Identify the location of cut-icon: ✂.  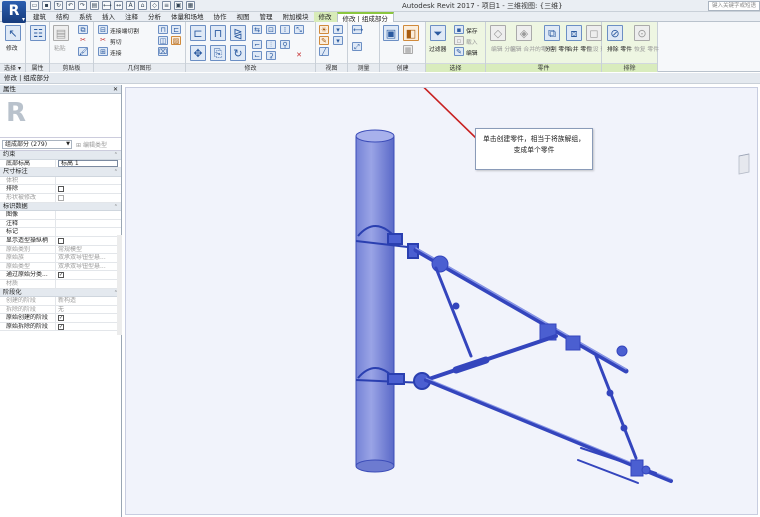
(83, 40).